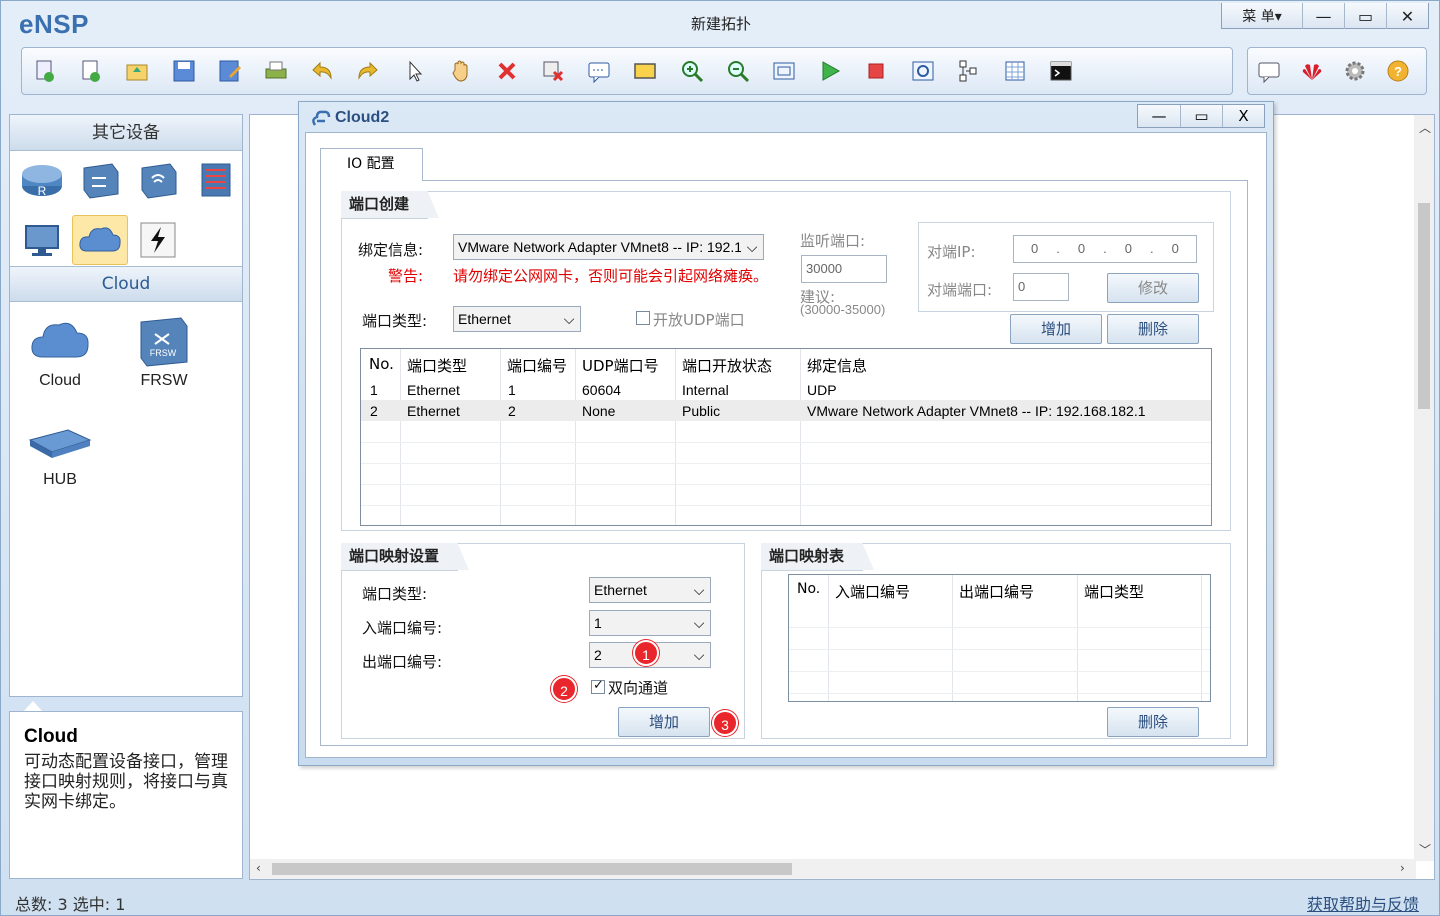  I want to click on close-button: ✕, so click(1407, 16).